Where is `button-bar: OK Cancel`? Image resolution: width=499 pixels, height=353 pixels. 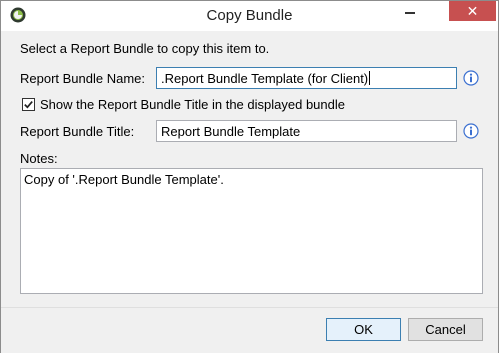 button-bar: OK Cancel is located at coordinates (249, 330).